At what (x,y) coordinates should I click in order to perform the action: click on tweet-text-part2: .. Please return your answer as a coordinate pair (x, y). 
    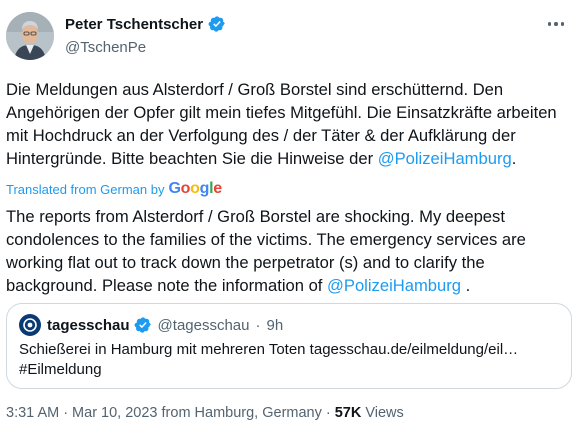
    Looking at the image, I should click on (514, 158).